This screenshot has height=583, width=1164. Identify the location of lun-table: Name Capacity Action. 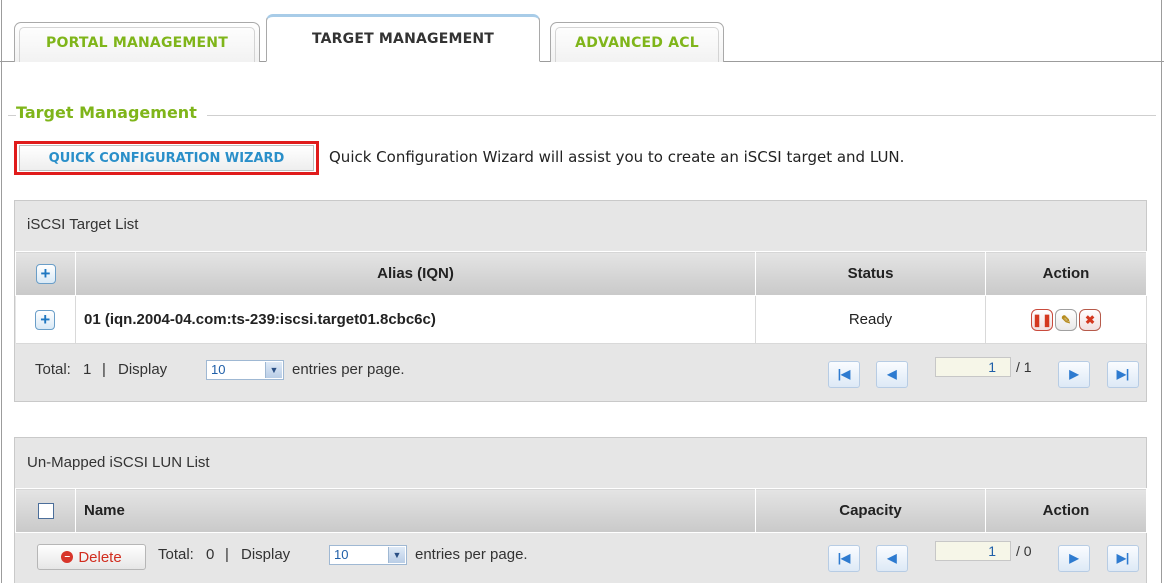
(581, 510).